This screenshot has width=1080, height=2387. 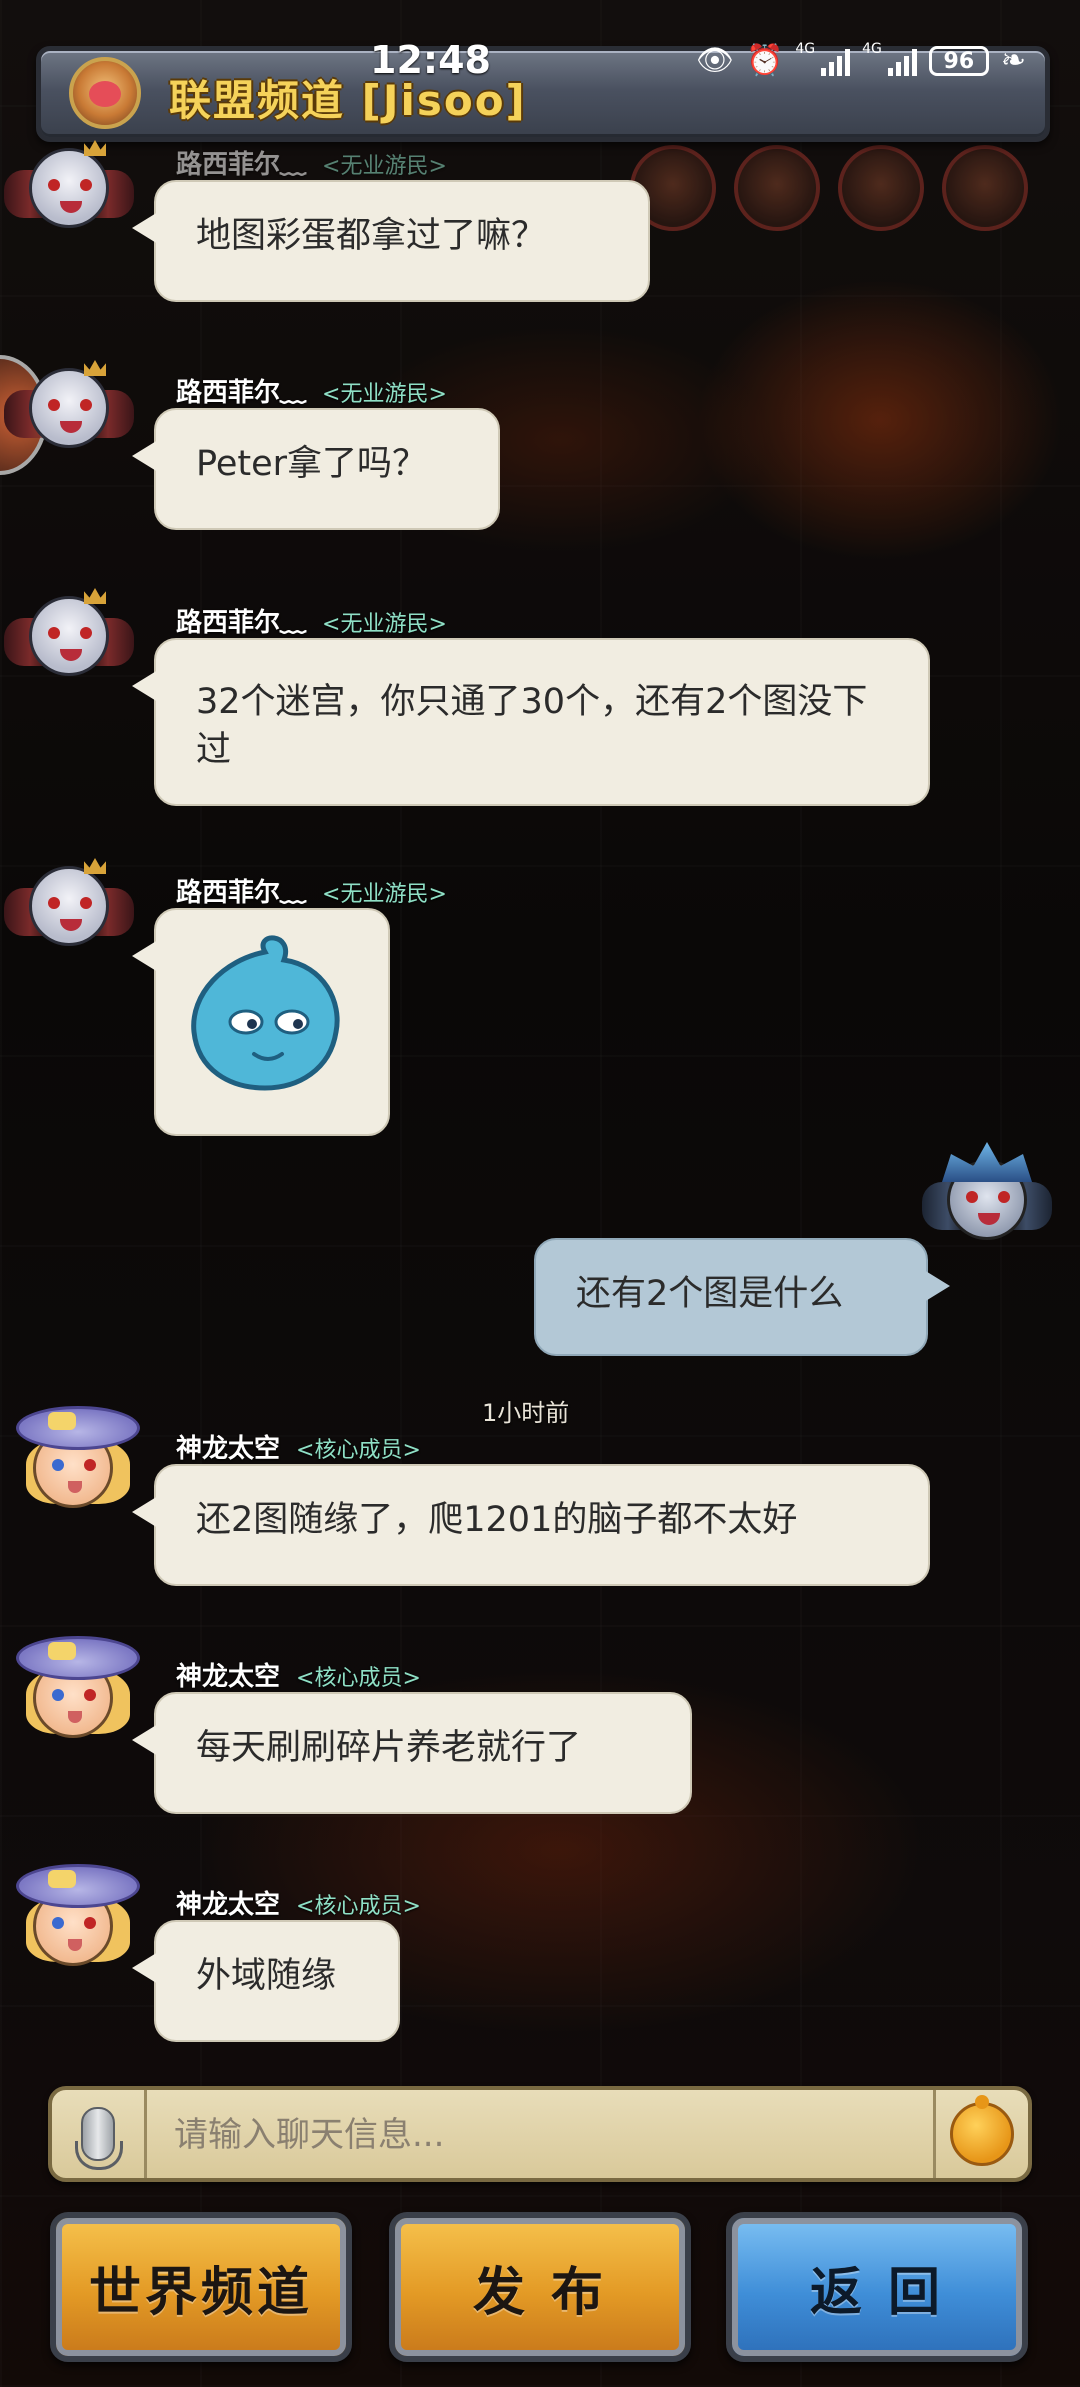 What do you see at coordinates (99, 2138) in the screenshot?
I see `microphone-icon` at bounding box center [99, 2138].